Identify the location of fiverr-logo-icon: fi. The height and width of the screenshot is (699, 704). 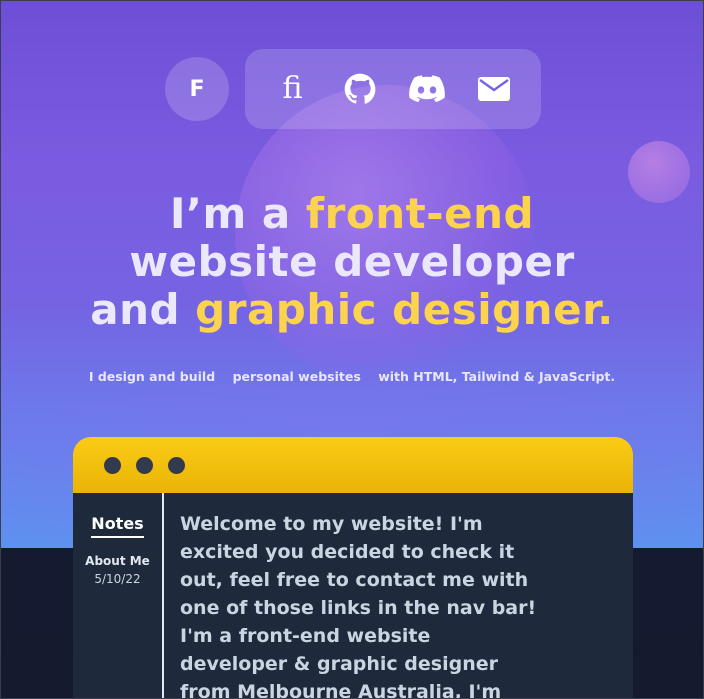
(292, 89).